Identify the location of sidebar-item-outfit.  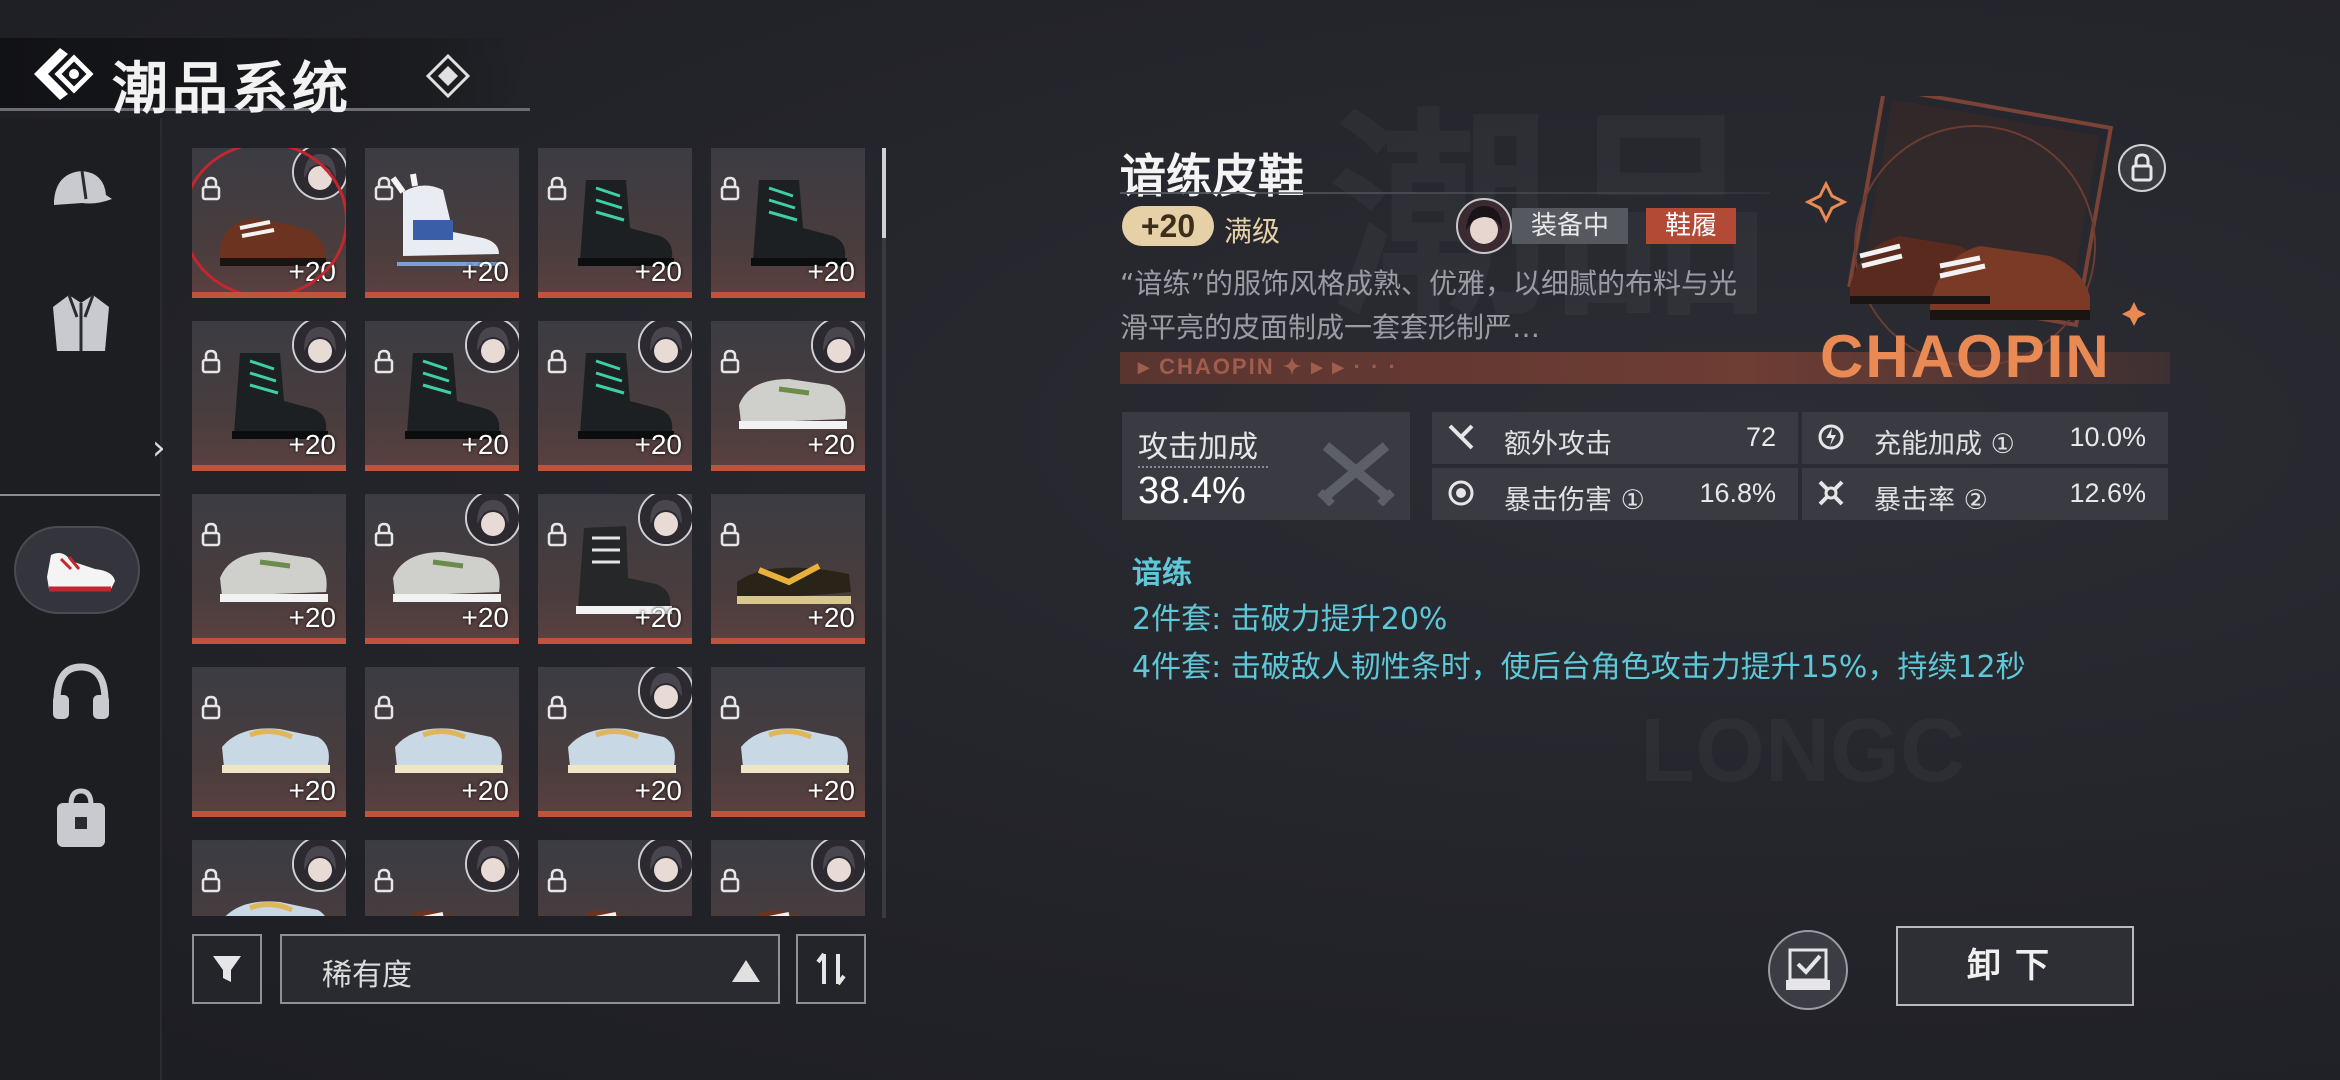
(81, 323).